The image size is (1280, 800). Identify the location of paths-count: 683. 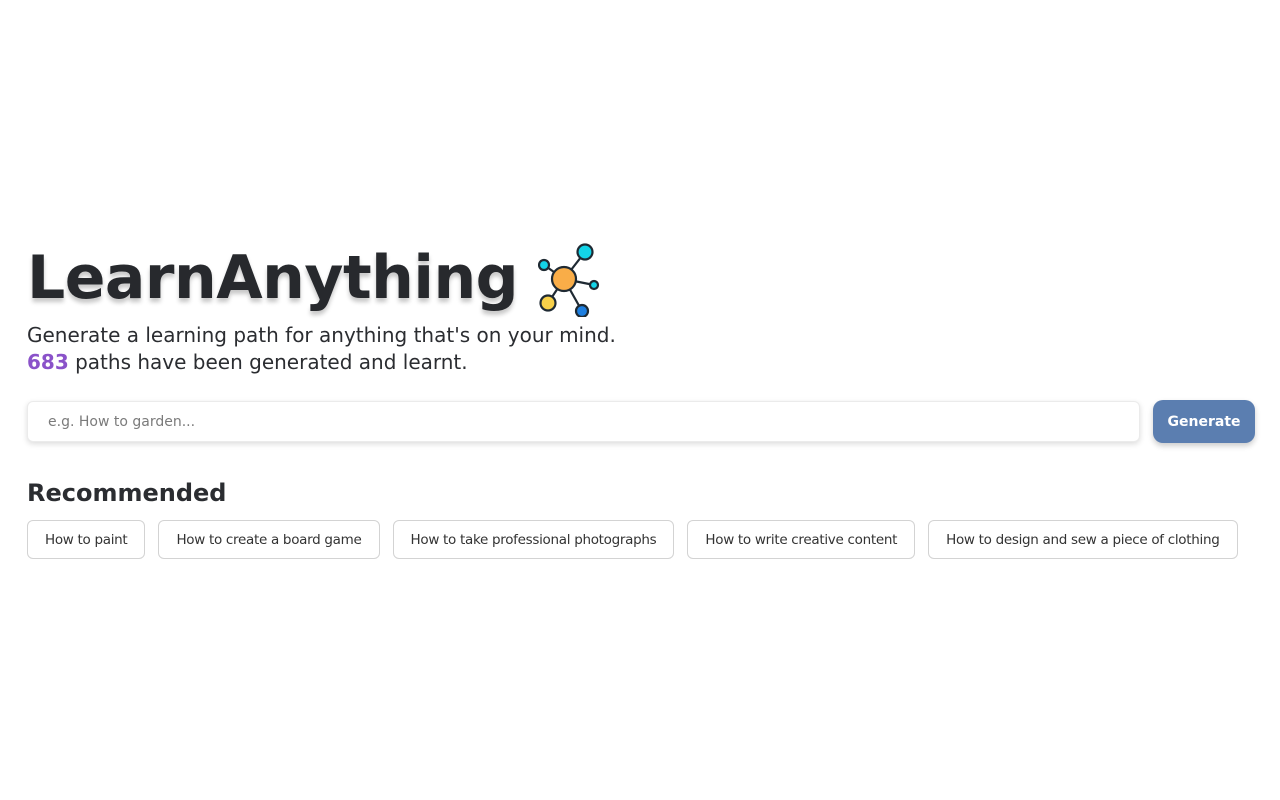
(48, 362).